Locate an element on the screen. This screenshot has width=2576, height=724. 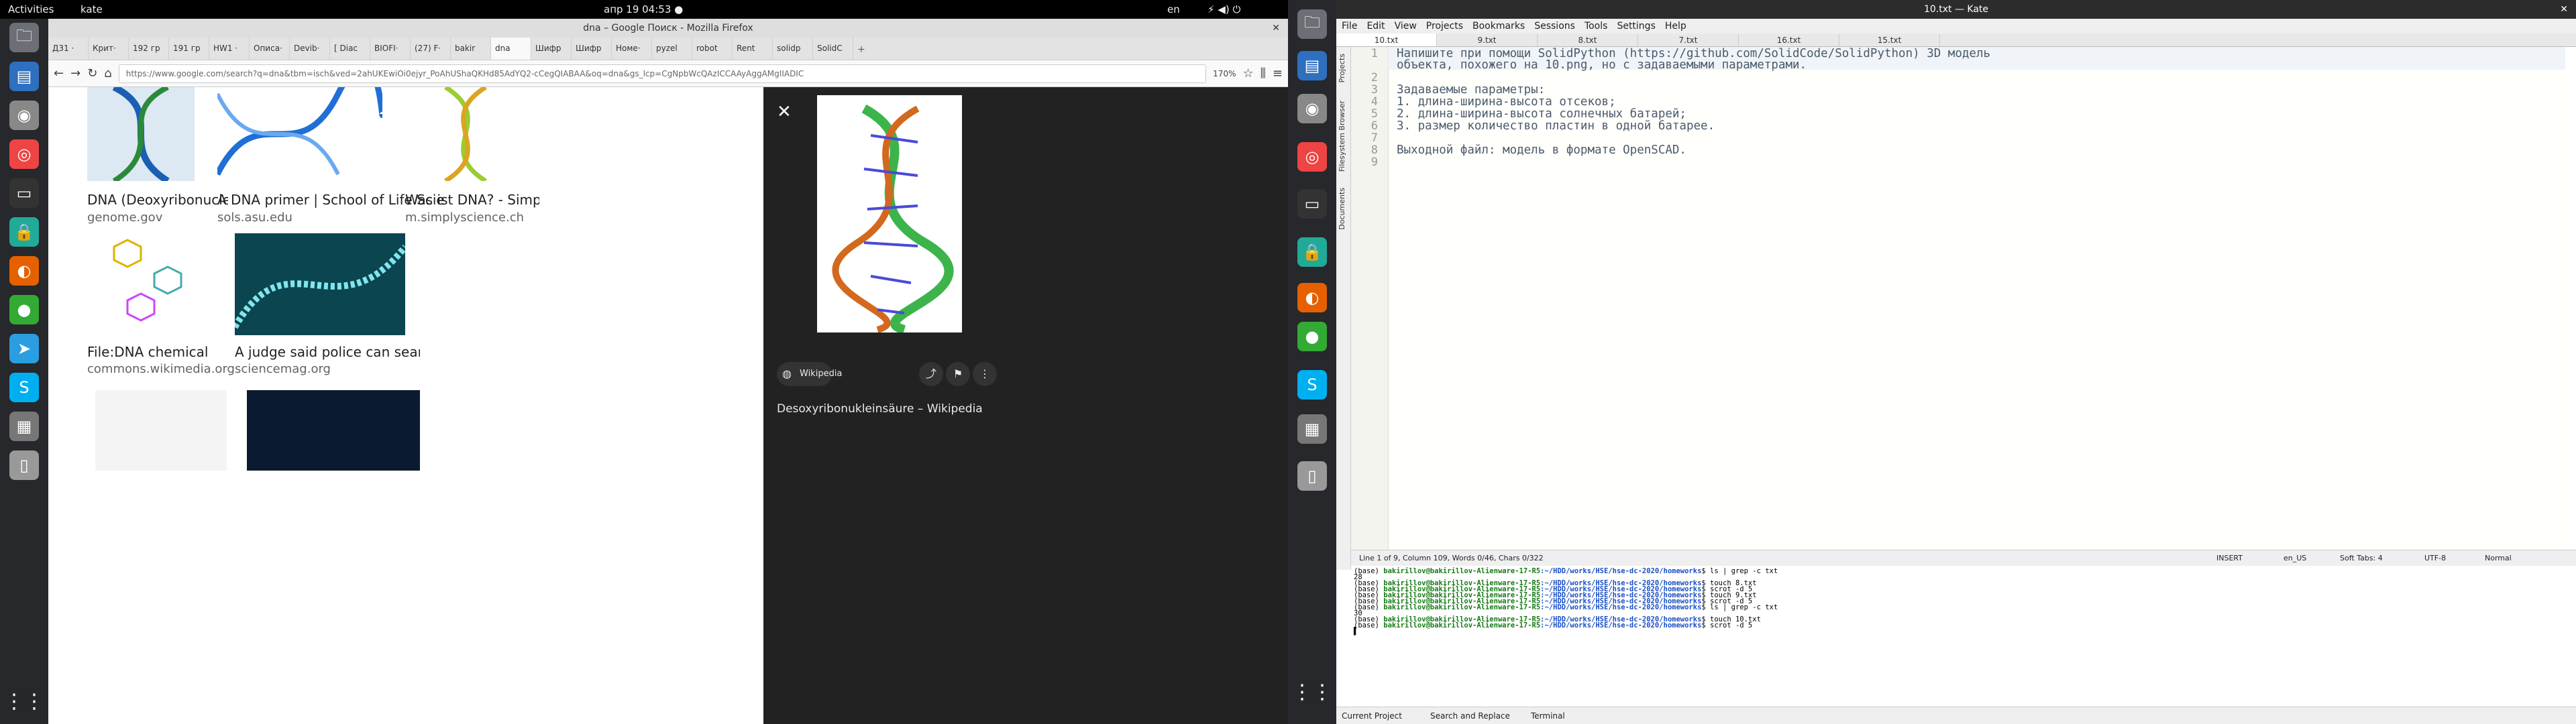
activities-button: Activities is located at coordinates (31, 9).